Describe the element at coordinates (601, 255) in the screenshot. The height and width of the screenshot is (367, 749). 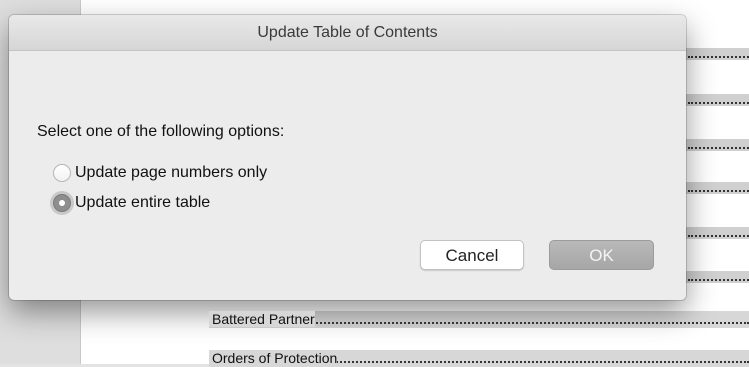
I see `ok-button: OK` at that location.